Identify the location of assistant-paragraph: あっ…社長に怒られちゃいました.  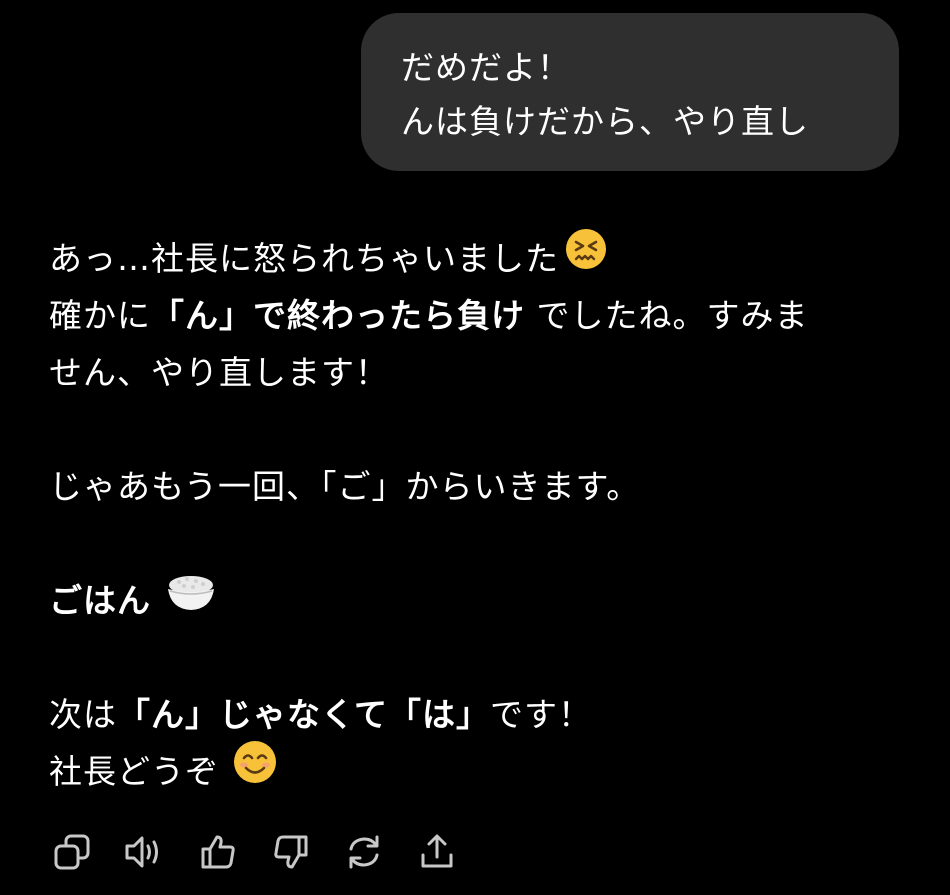
(489, 257).